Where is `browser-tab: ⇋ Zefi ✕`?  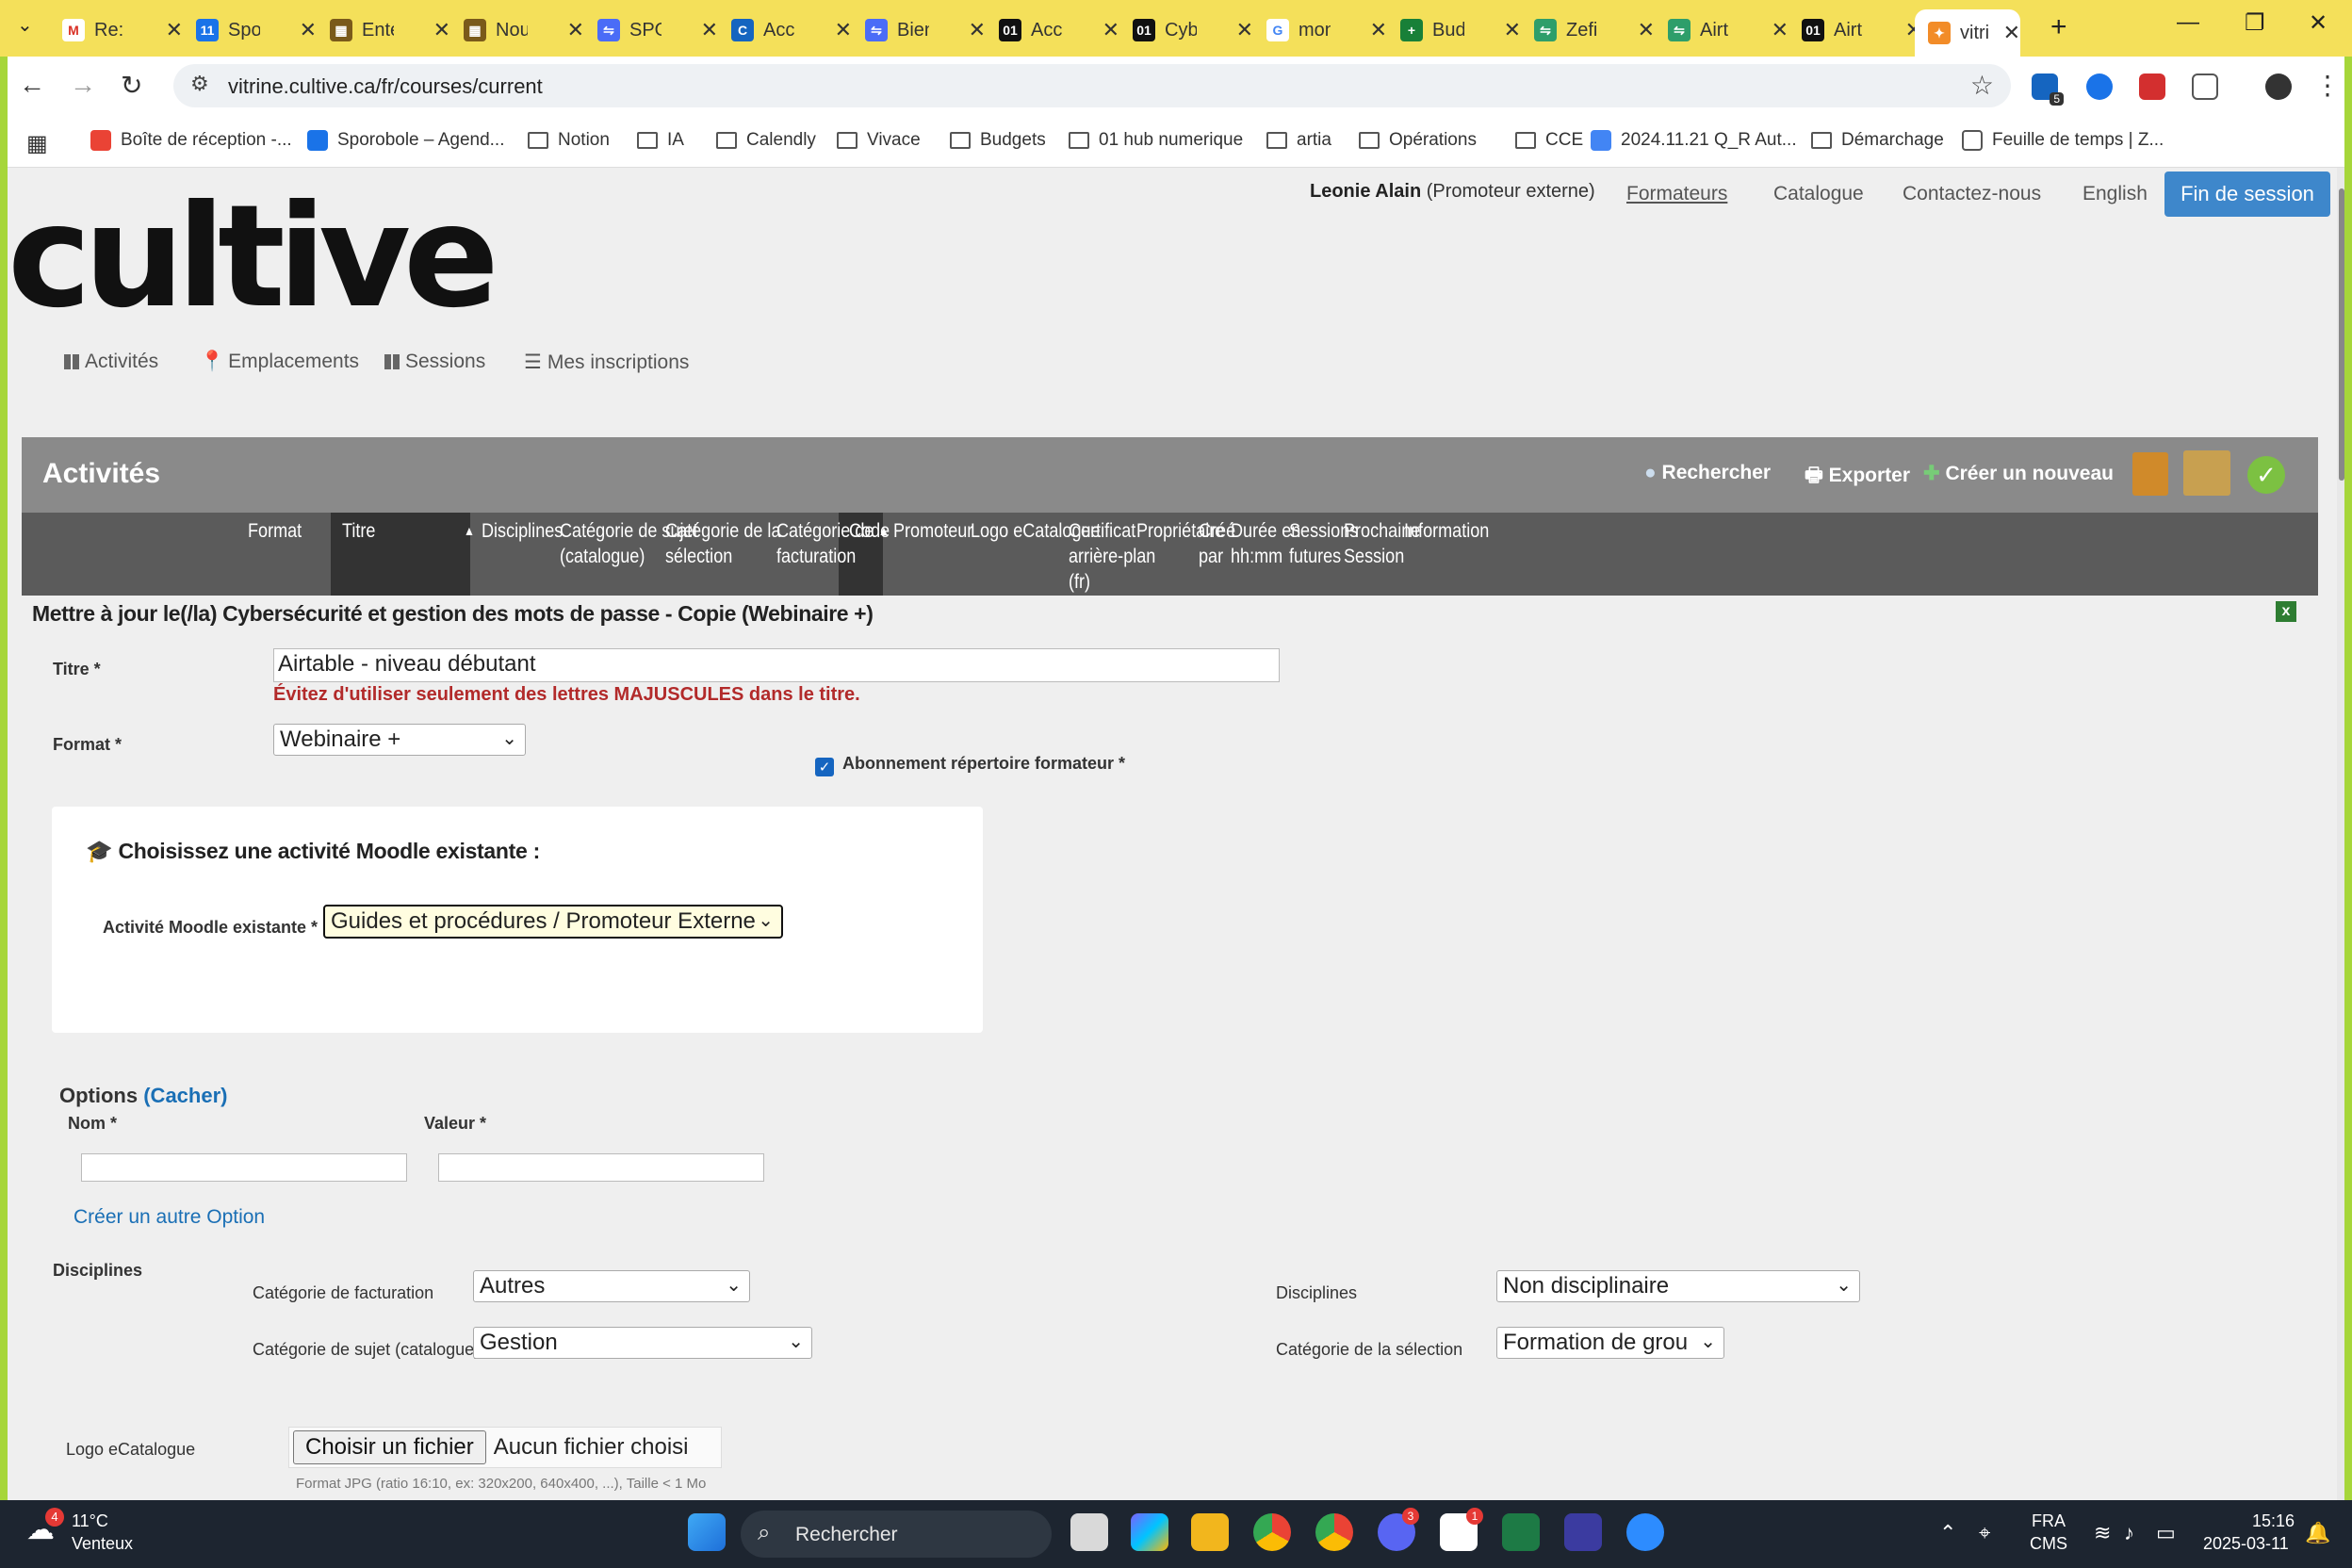 browser-tab: ⇋ Zefi ✕ is located at coordinates (1595, 30).